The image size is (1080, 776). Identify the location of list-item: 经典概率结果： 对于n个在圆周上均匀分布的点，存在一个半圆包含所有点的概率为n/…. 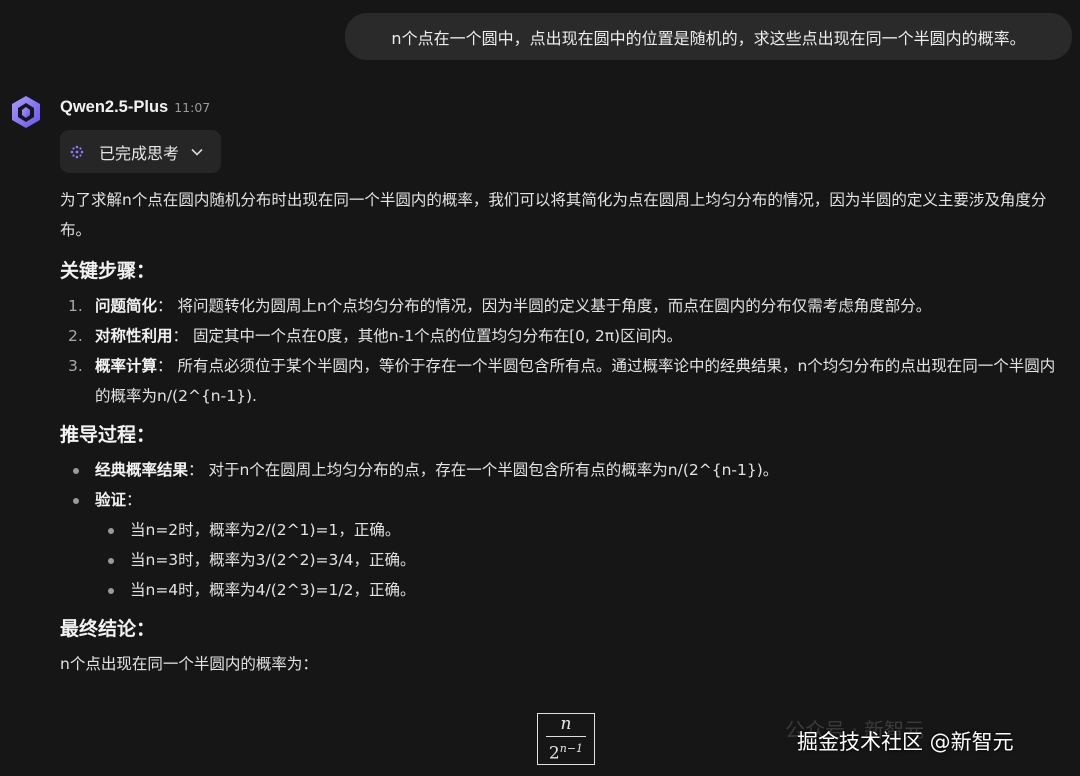
(562, 470).